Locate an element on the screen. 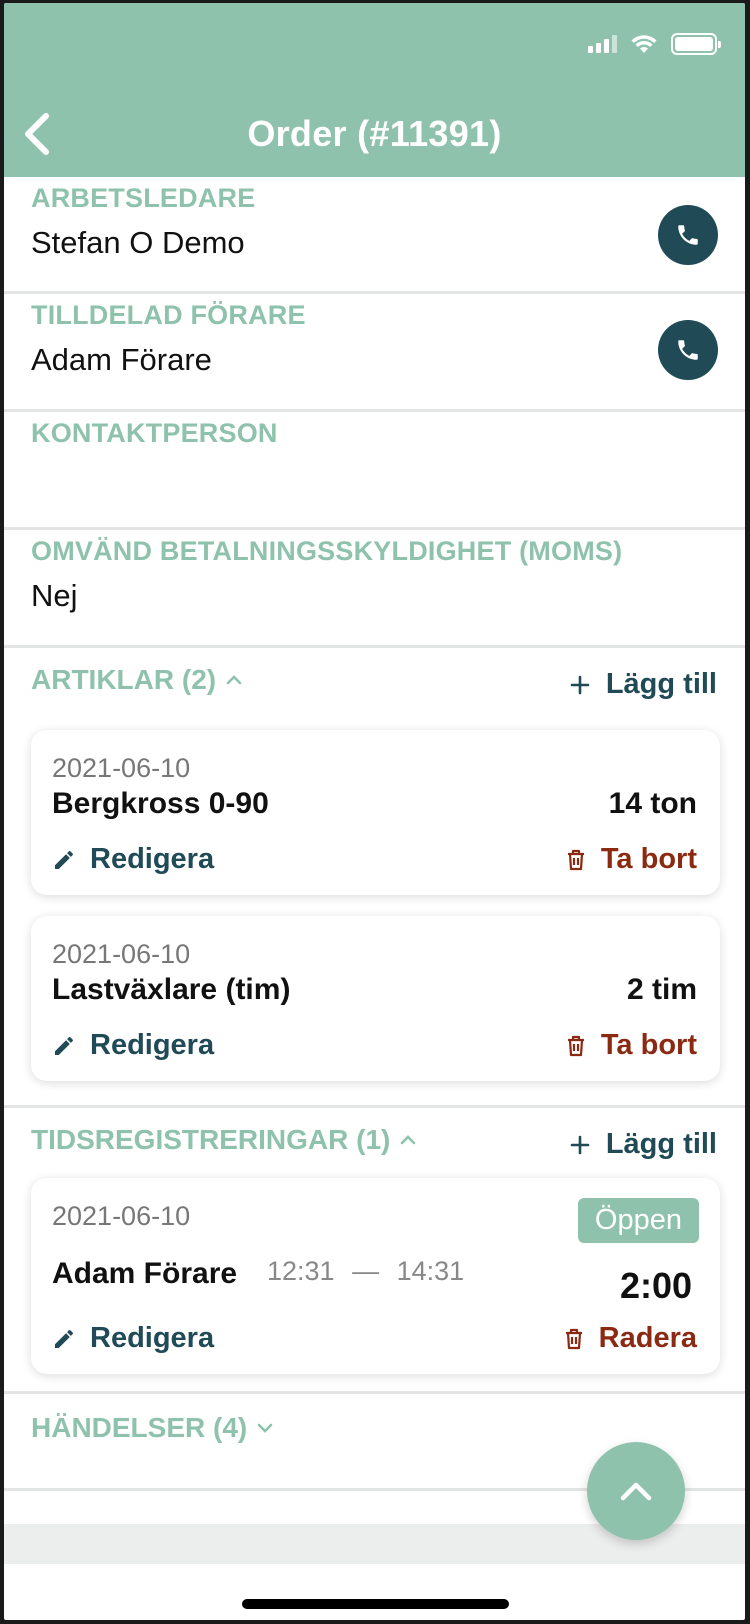 The image size is (750, 1624). call-arbetsledare-button is located at coordinates (688, 235).